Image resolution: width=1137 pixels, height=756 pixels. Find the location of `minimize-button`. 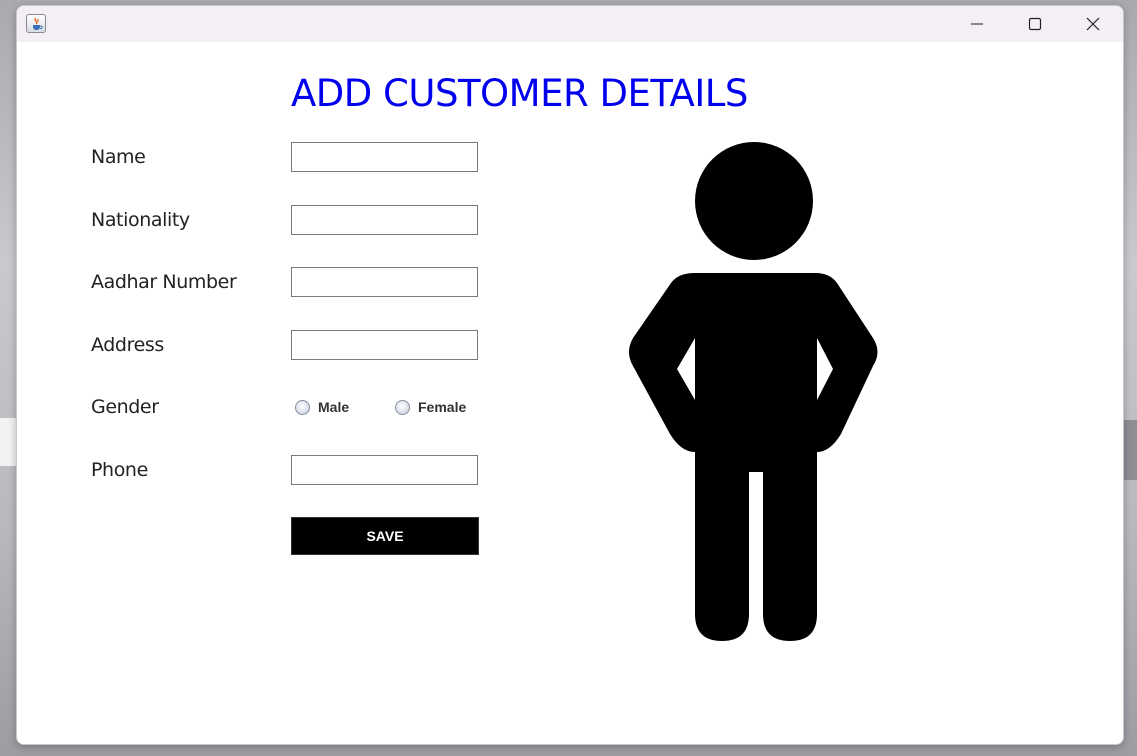

minimize-button is located at coordinates (977, 24).